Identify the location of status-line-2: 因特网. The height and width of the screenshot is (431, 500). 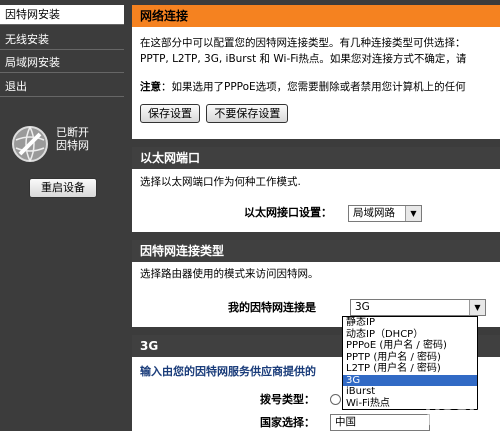
(72, 145).